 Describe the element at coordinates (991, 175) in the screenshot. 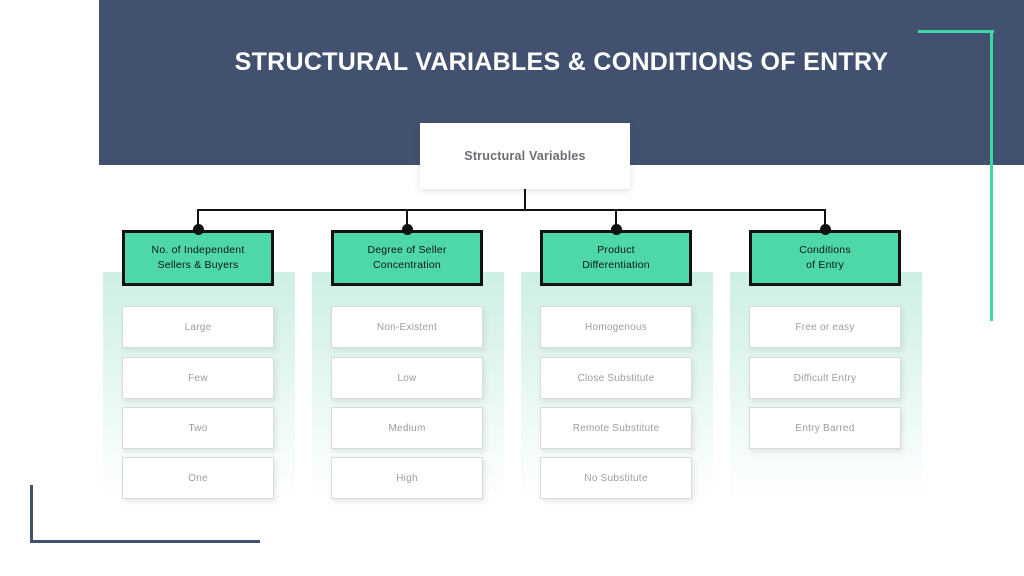

I see `accent-line-green-vertical` at that location.